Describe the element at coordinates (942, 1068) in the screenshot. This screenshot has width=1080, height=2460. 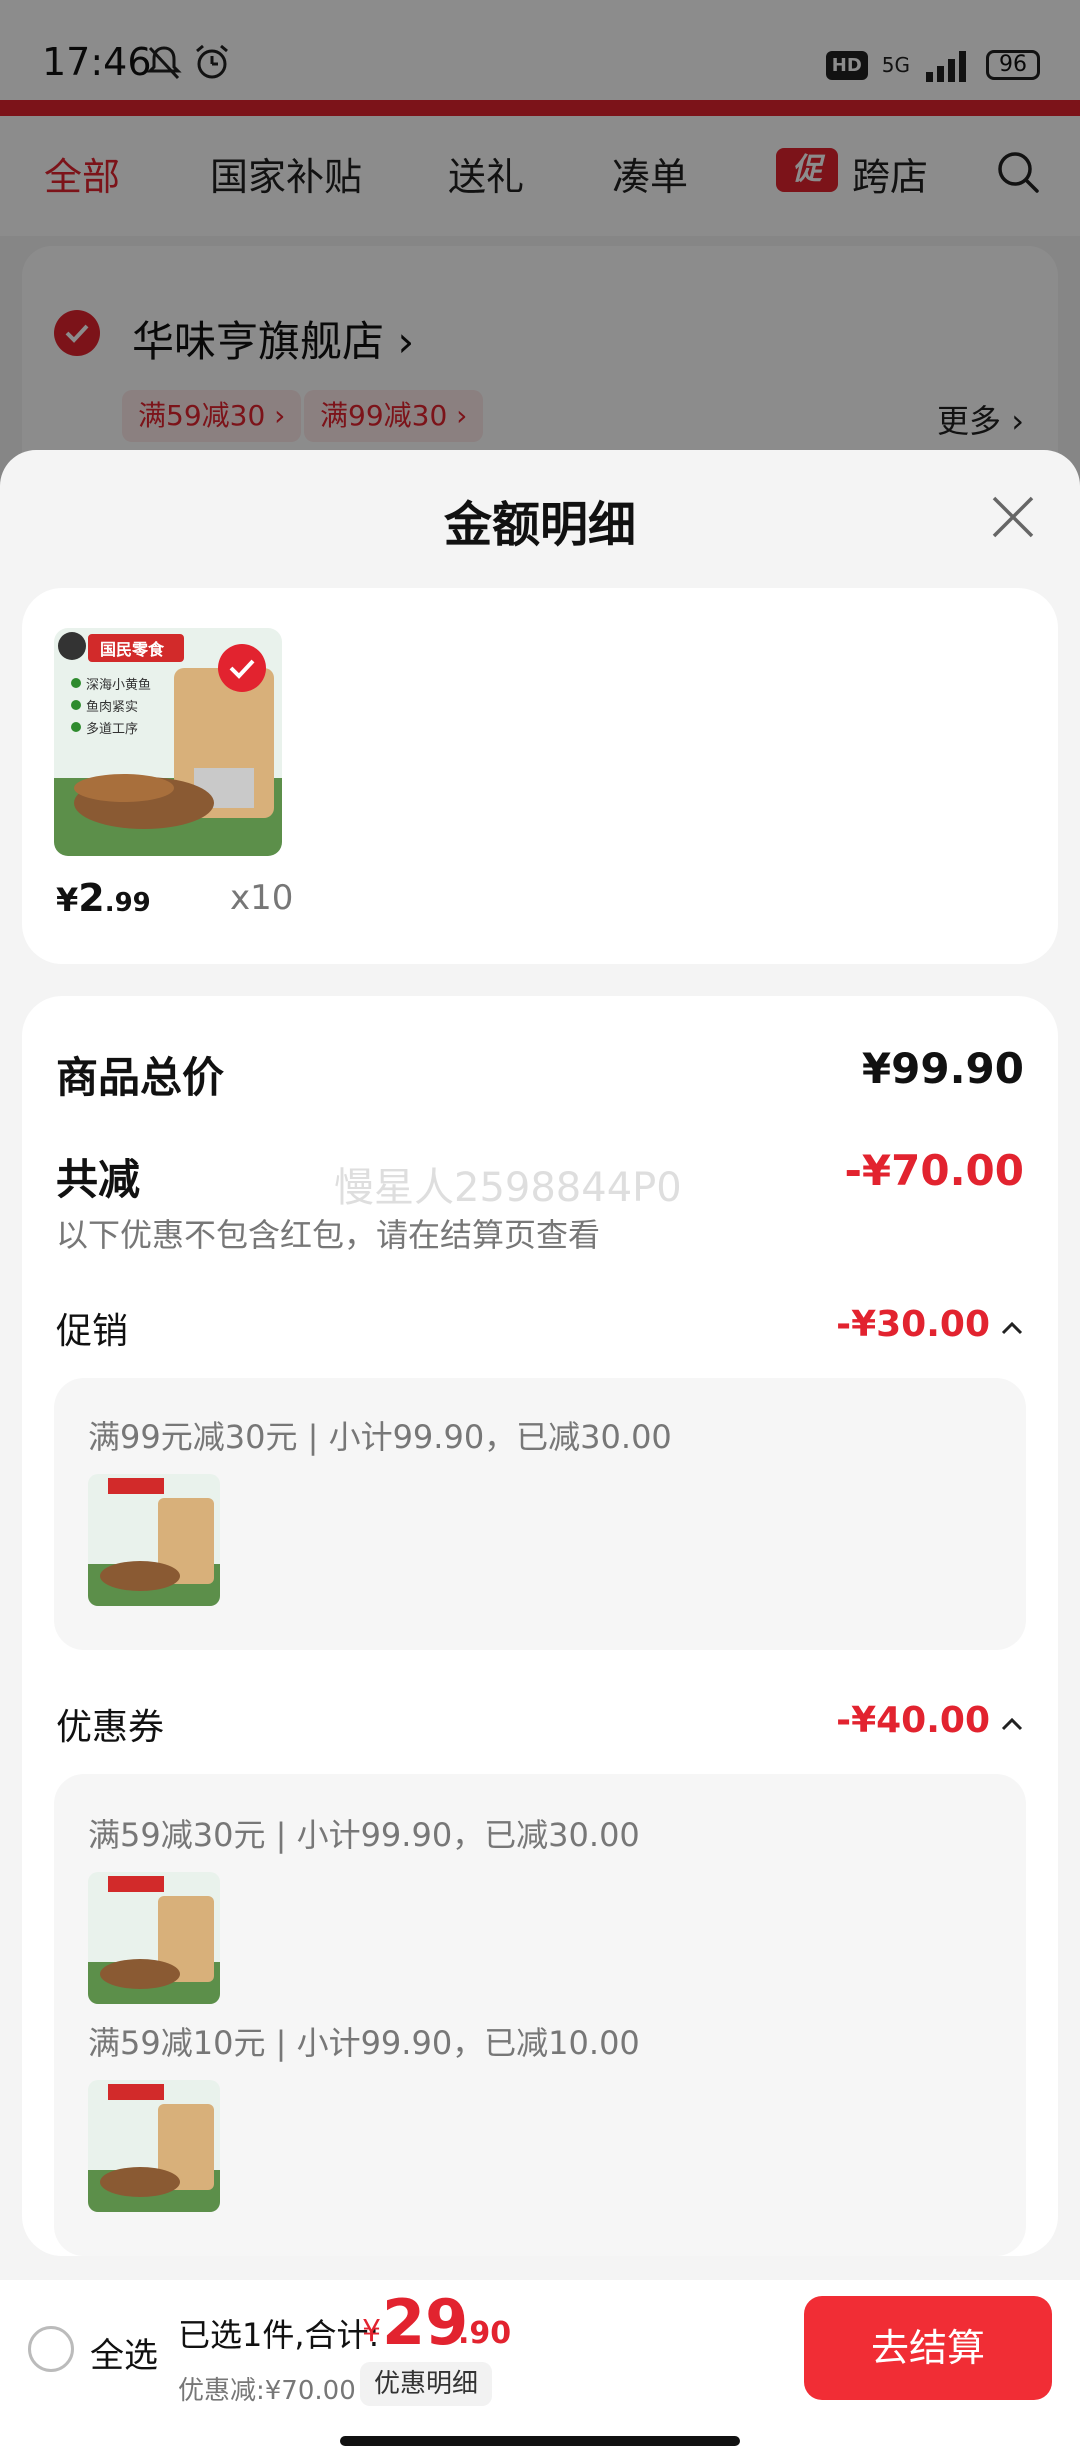
I see `total-price-value: ¥99.90` at that location.